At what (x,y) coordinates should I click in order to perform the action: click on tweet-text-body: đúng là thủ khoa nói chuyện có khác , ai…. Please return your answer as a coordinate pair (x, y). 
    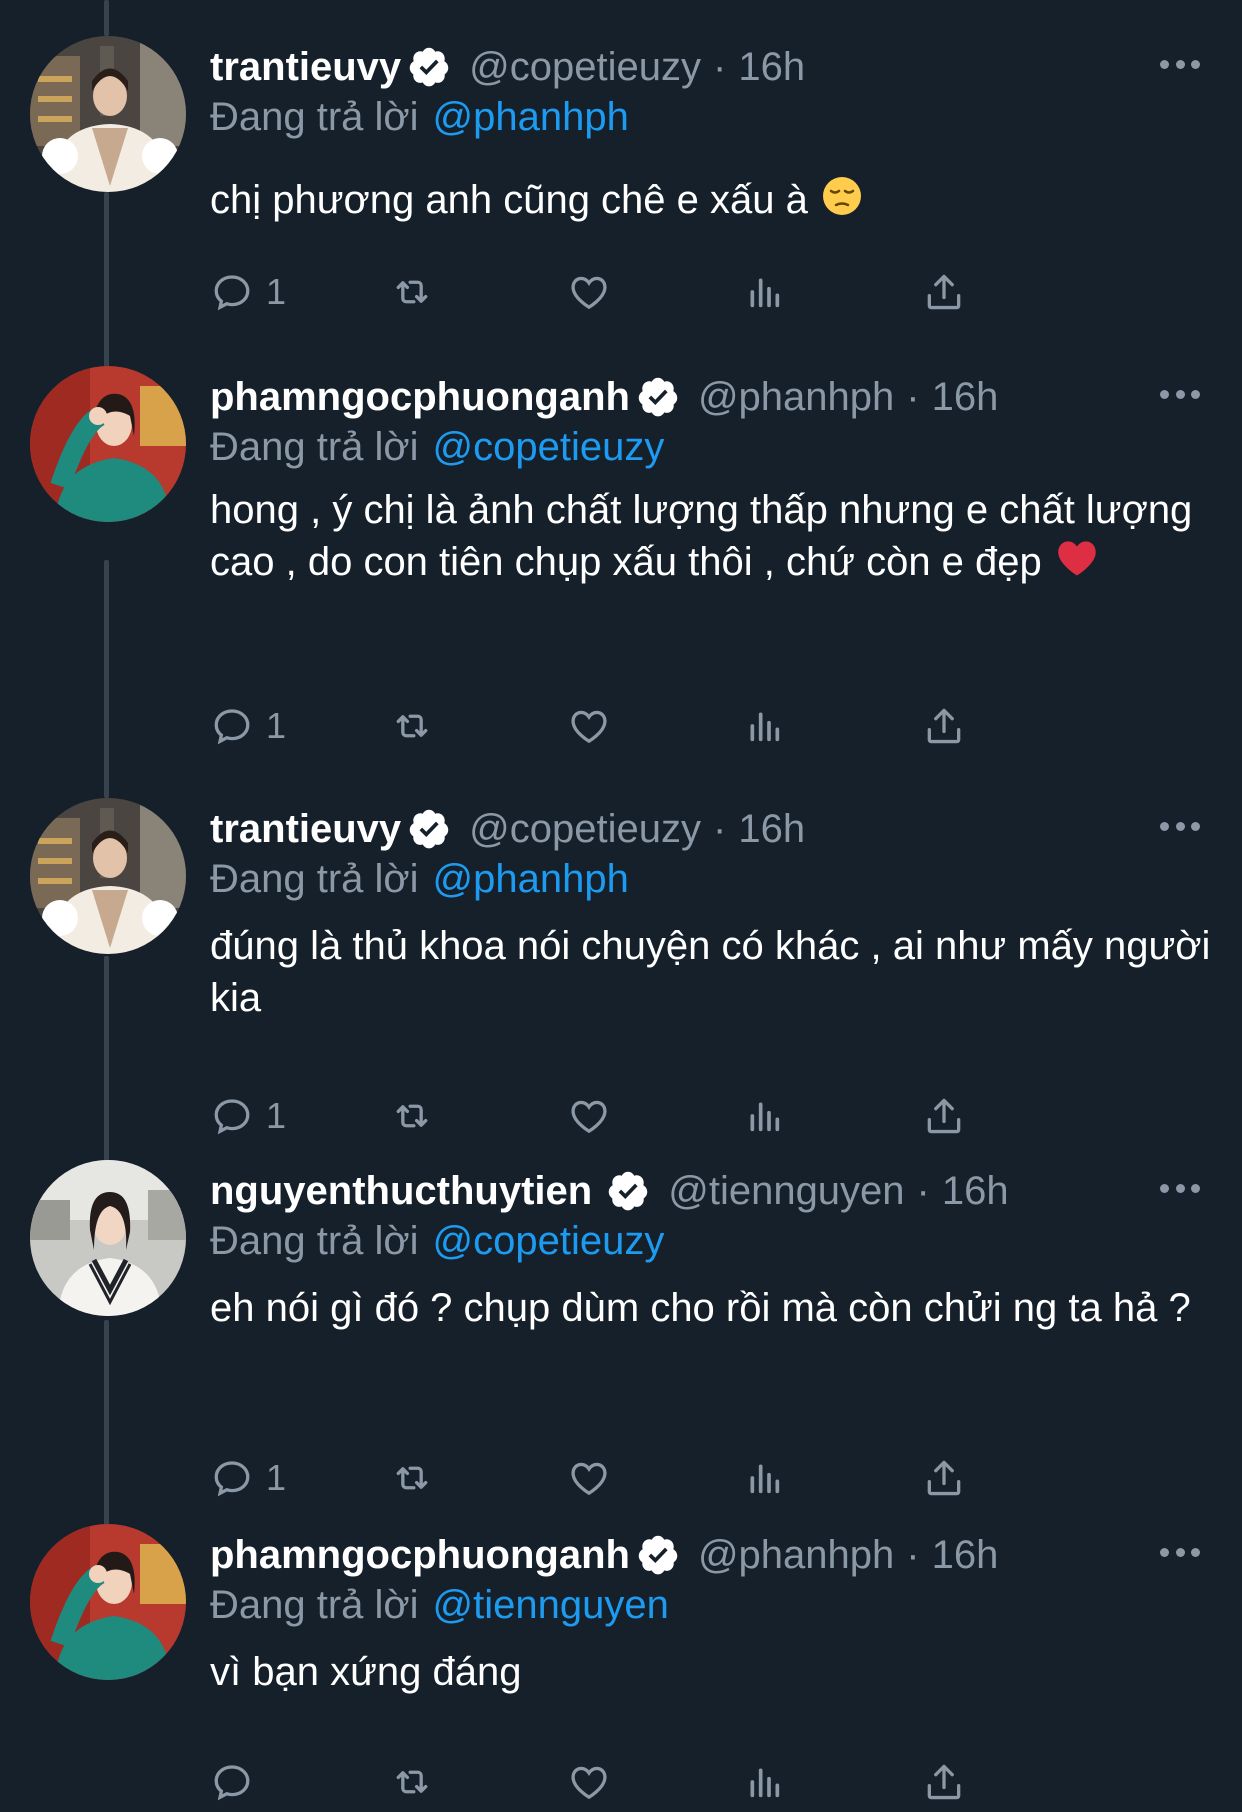
    Looking at the image, I should click on (710, 972).